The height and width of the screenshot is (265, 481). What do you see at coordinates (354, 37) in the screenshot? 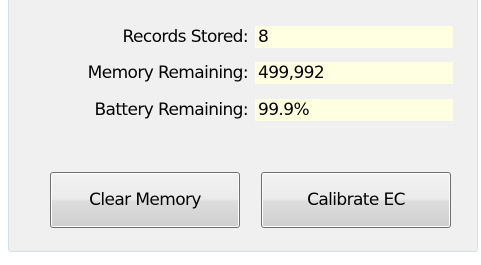
I see `records-stored-value: 8` at bounding box center [354, 37].